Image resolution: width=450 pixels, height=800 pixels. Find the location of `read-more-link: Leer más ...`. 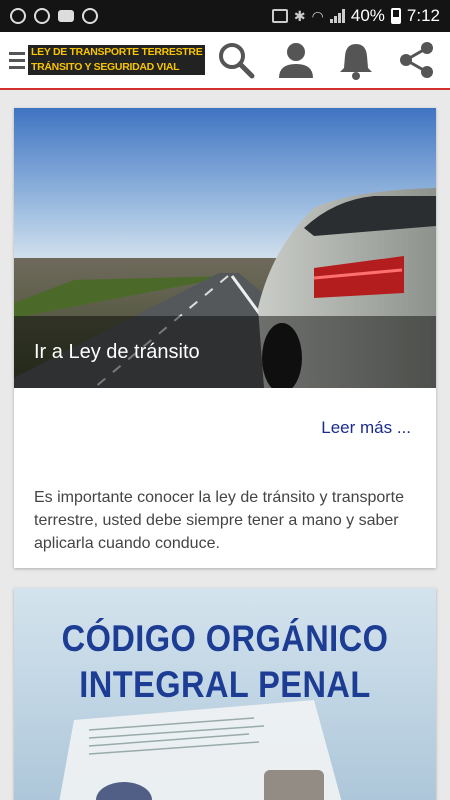

read-more-link: Leer más ... is located at coordinates (366, 428).